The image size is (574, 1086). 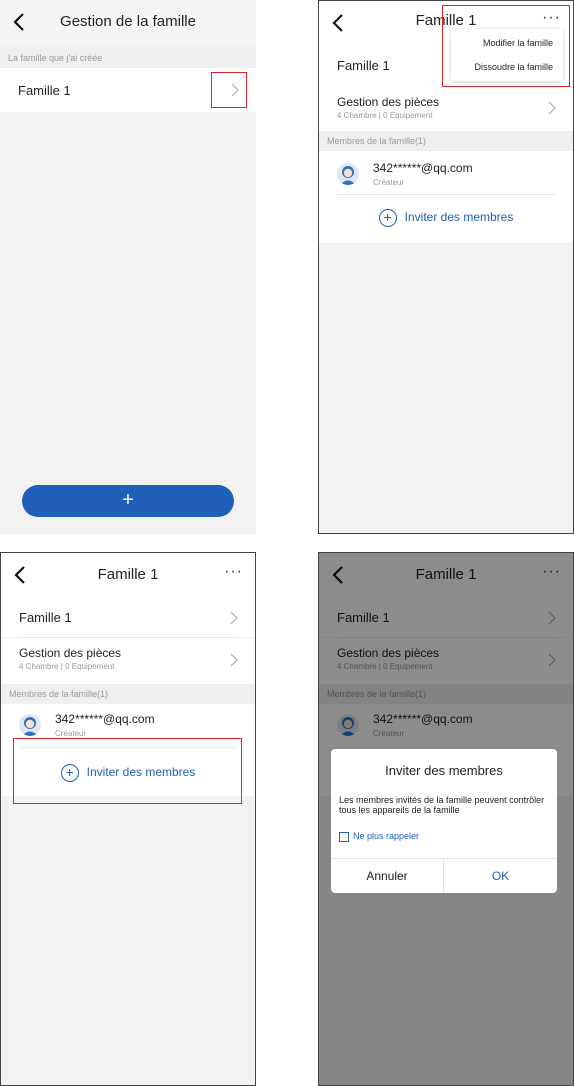 I want to click on plus-circle-icon: +, so click(x=387, y=218).